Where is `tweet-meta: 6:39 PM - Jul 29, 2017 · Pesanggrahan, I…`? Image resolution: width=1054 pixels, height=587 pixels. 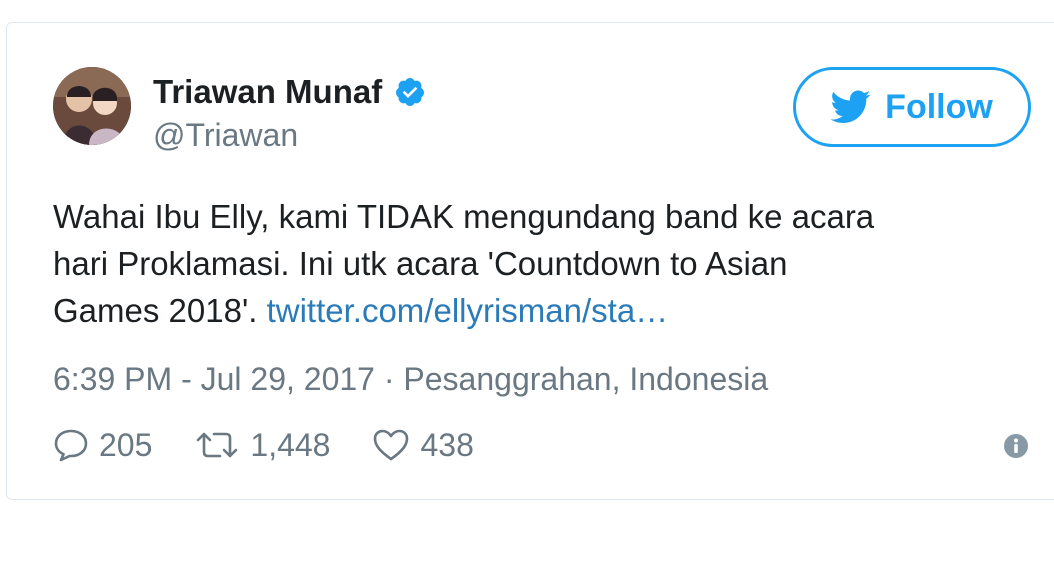
tweet-meta: 6:39 PM - Jul 29, 2017 · Pesanggrahan, I… is located at coordinates (410, 379).